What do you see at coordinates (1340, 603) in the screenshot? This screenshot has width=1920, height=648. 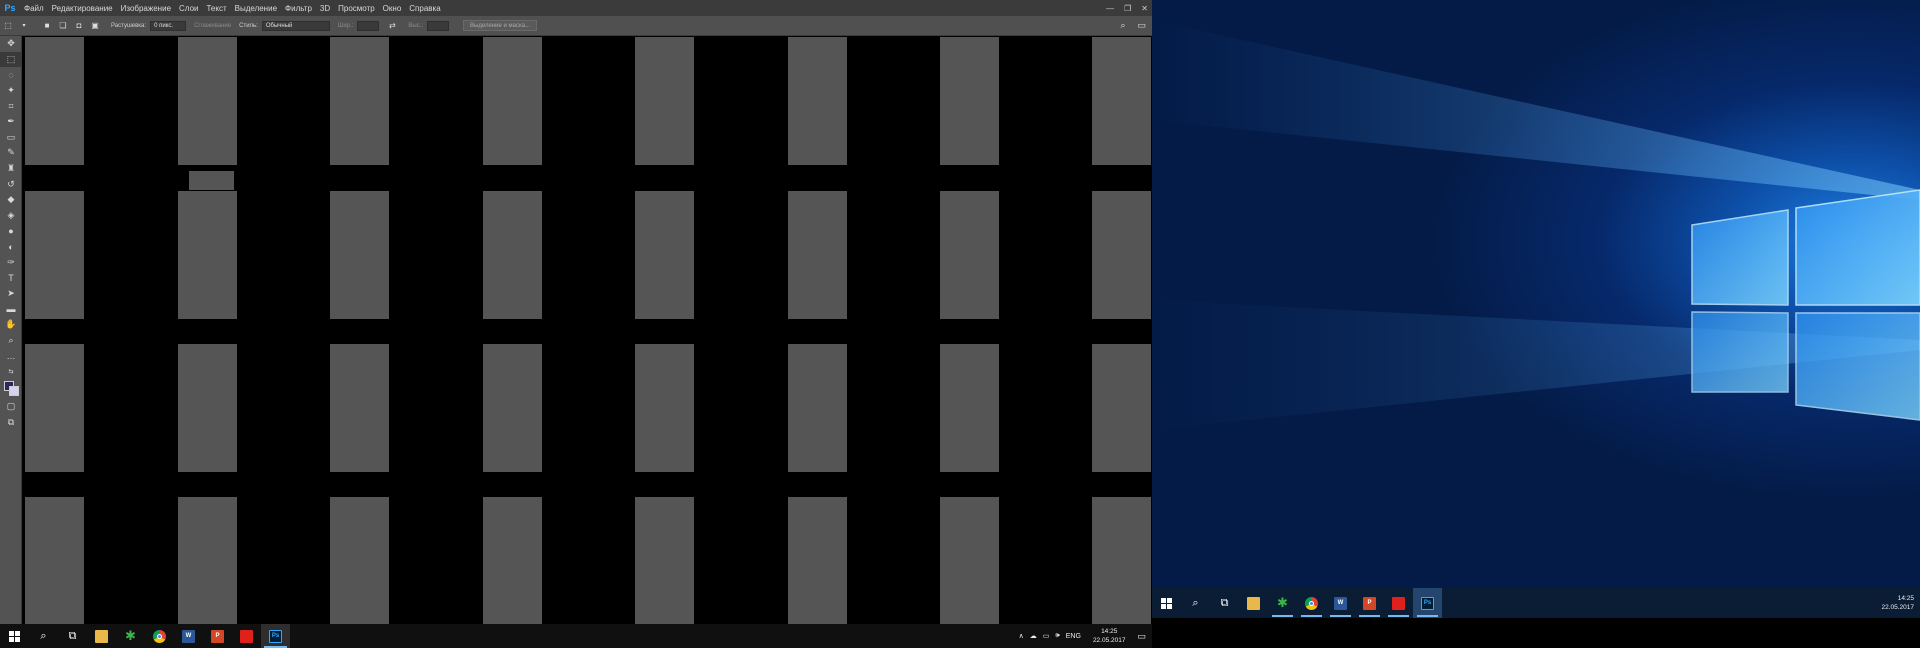 I see `word-button-right: W` at bounding box center [1340, 603].